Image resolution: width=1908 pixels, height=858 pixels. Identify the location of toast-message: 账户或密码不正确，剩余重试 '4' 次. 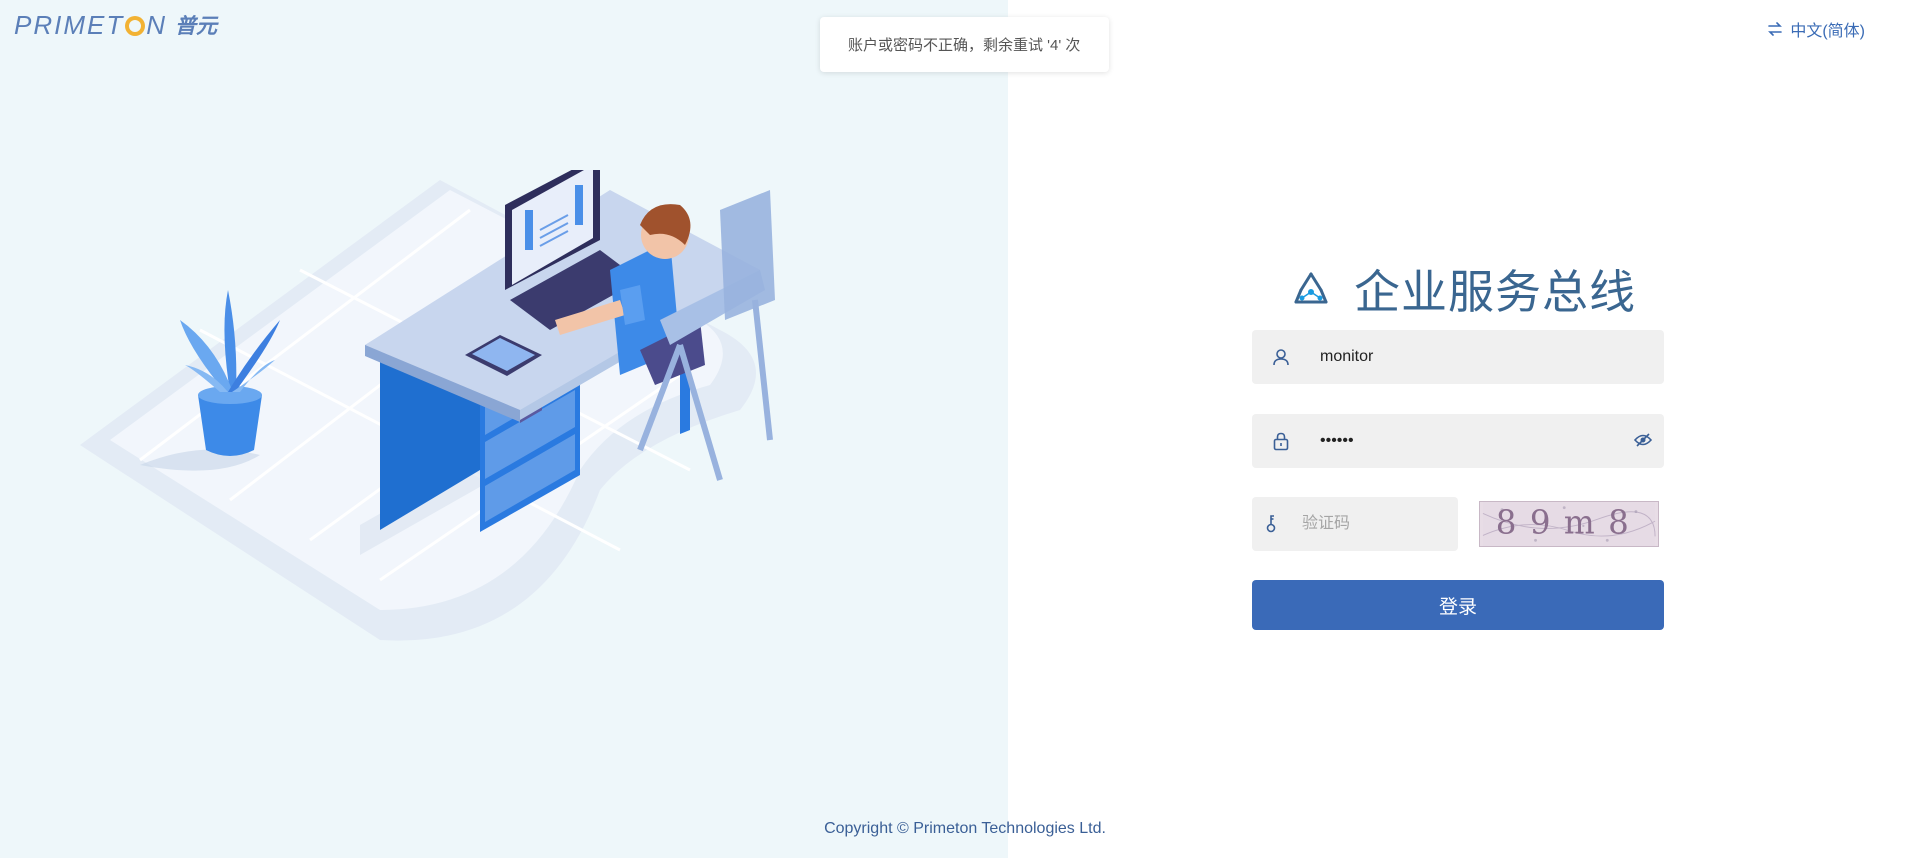
(964, 45).